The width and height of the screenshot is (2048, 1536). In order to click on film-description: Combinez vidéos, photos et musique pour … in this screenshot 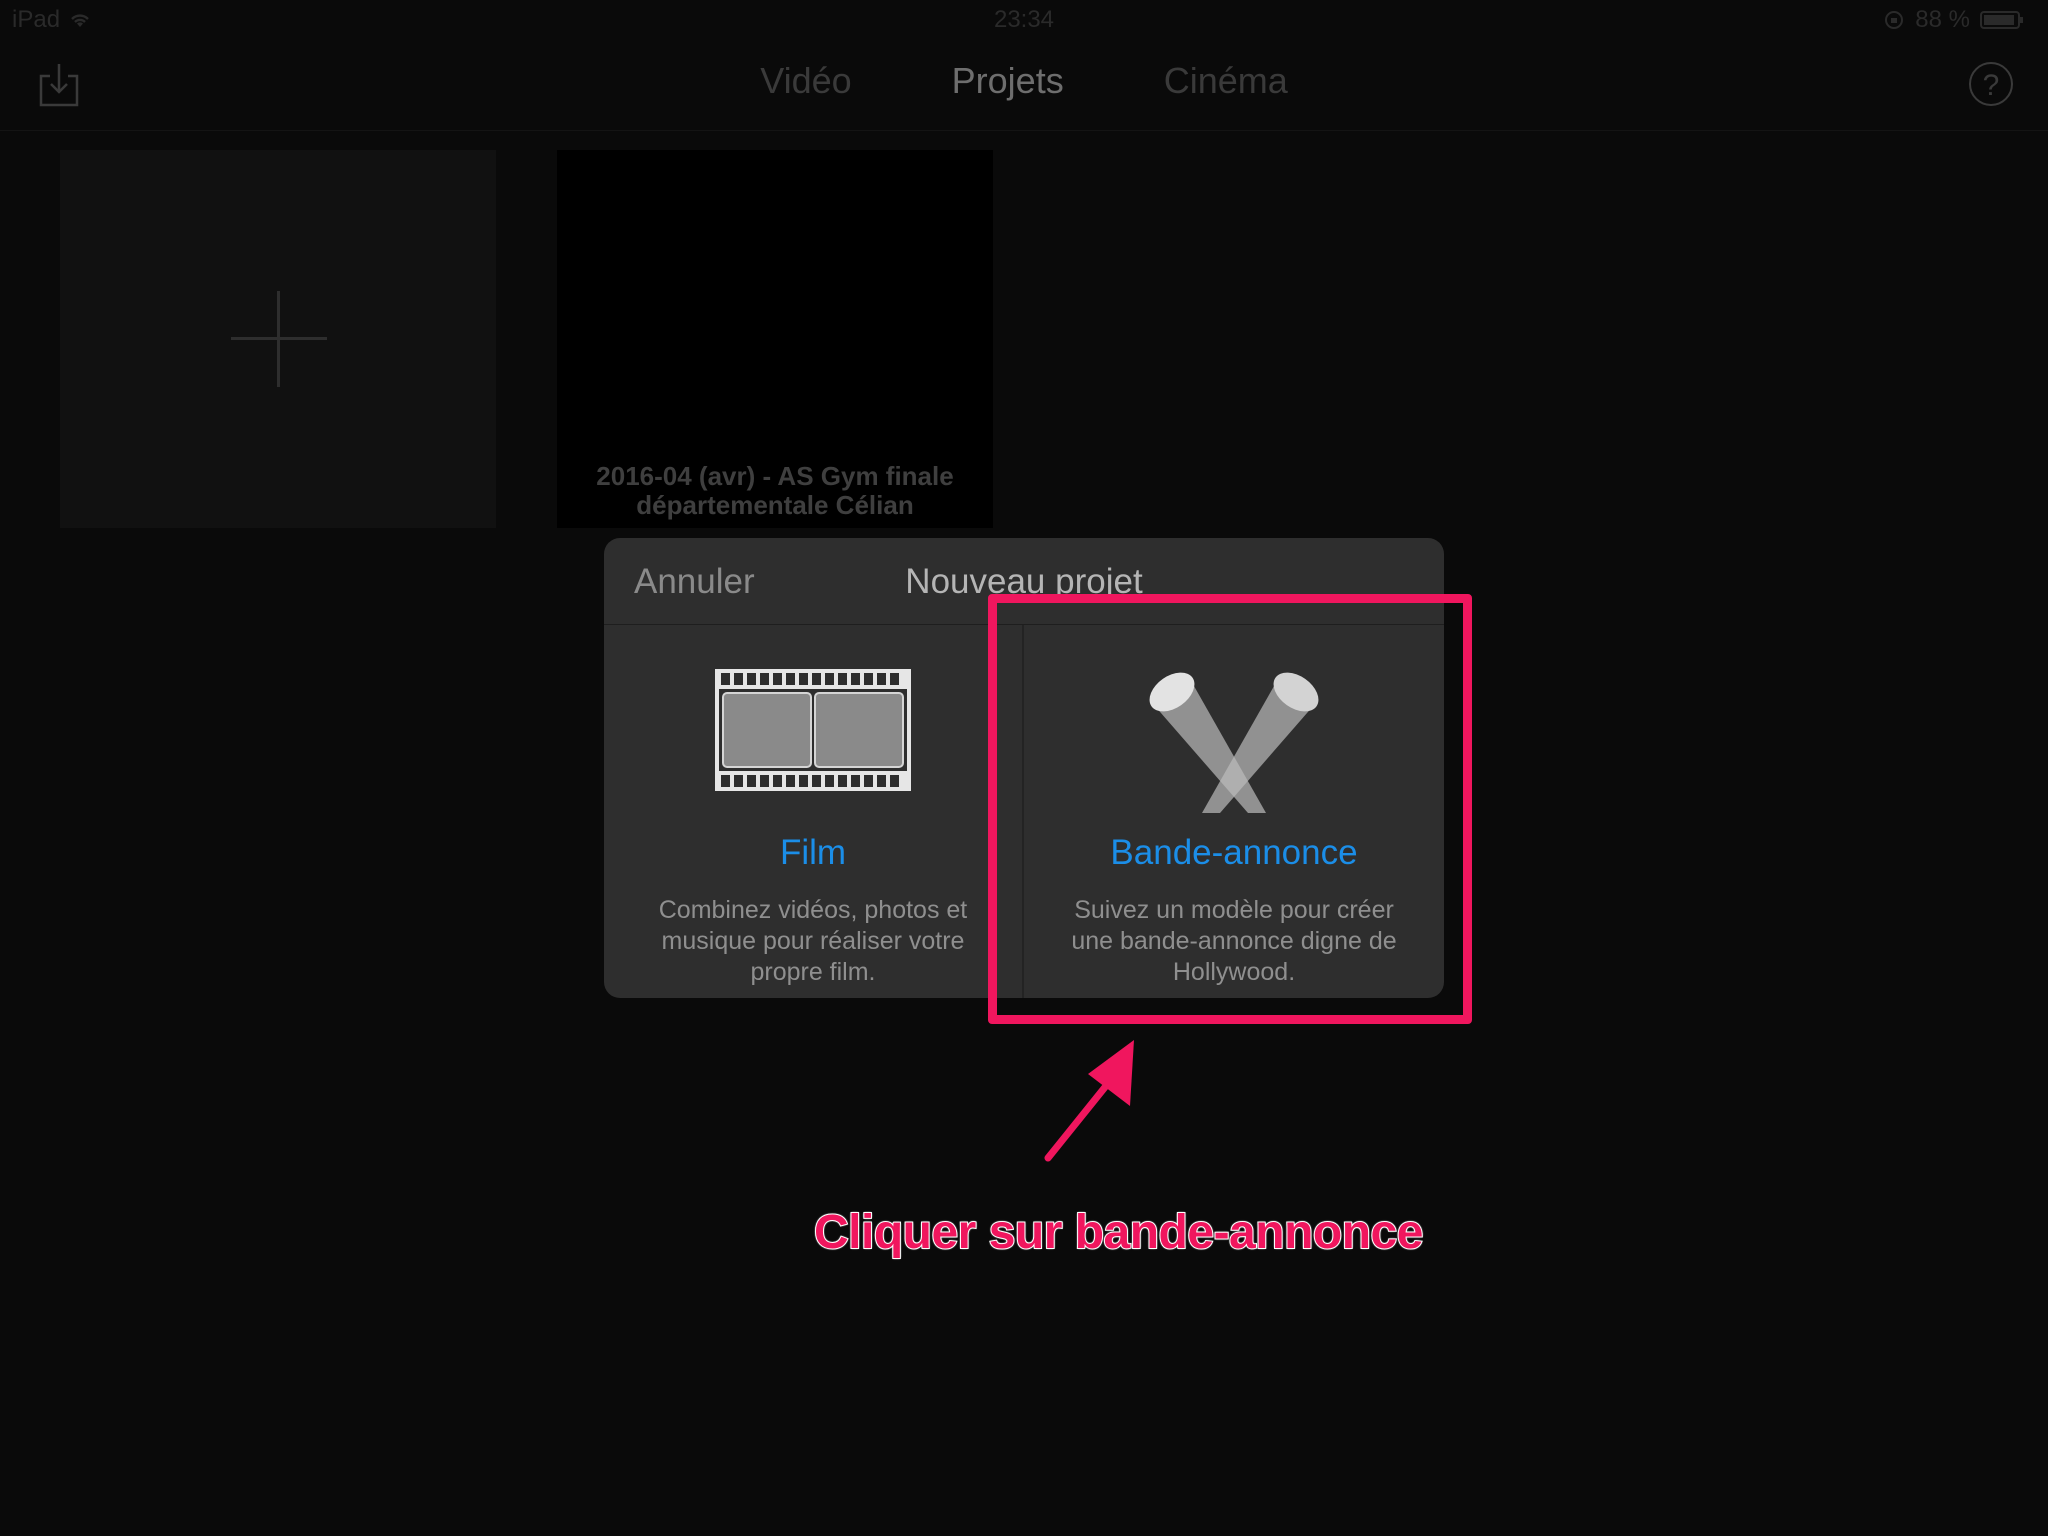, I will do `click(813, 941)`.